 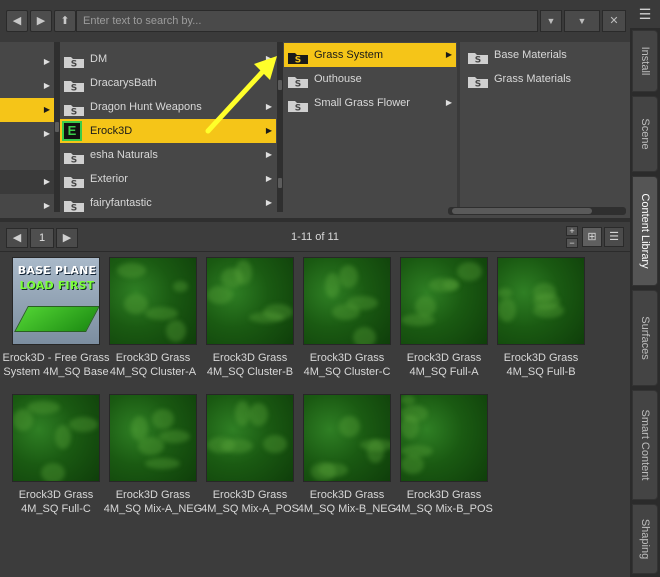 I want to click on search-input, so click(x=307, y=21).